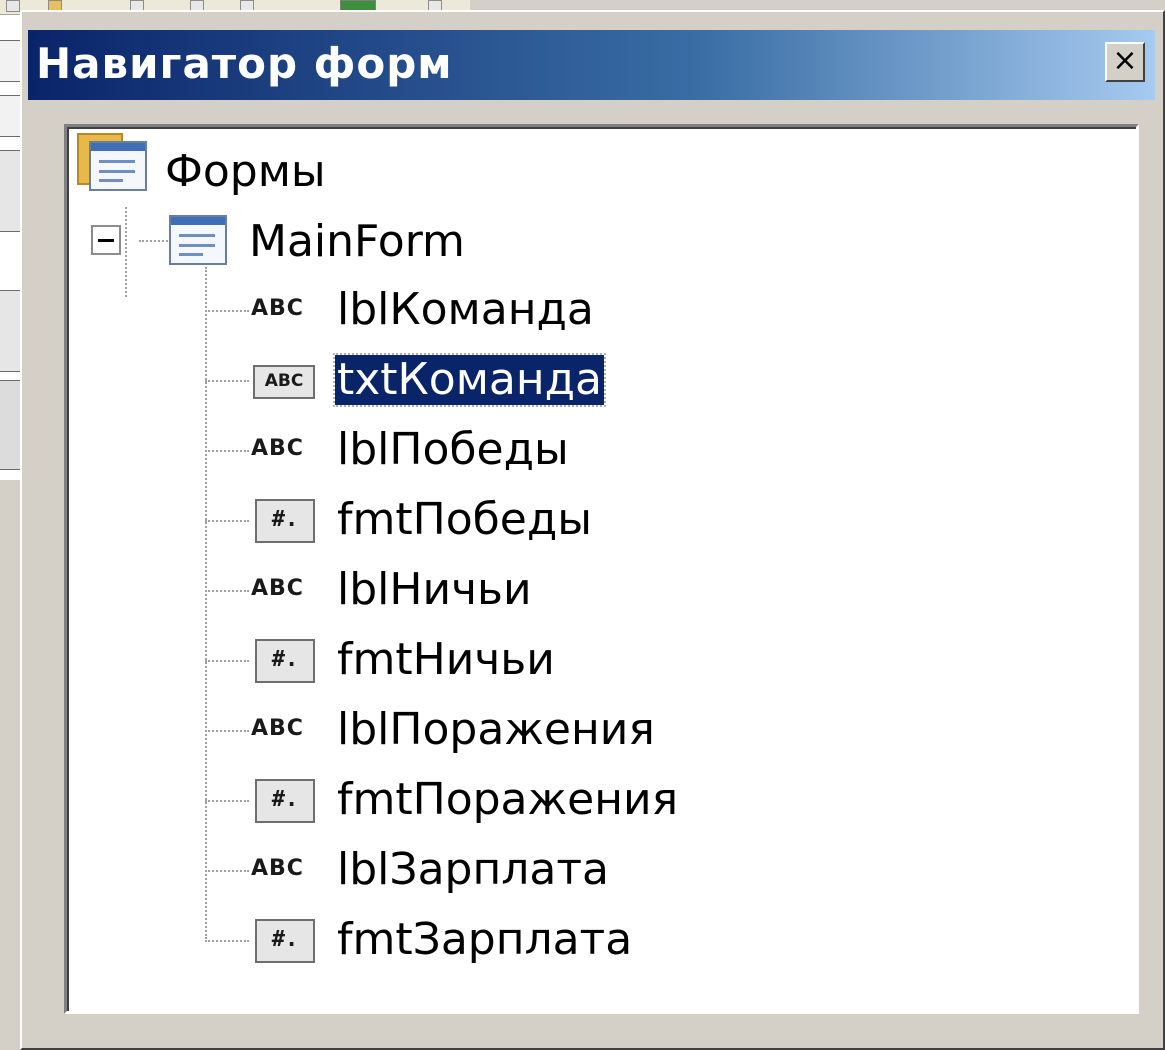 The width and height of the screenshot is (1165, 1050). What do you see at coordinates (245, 172) in the screenshot?
I see `tree-node-label: Формы` at bounding box center [245, 172].